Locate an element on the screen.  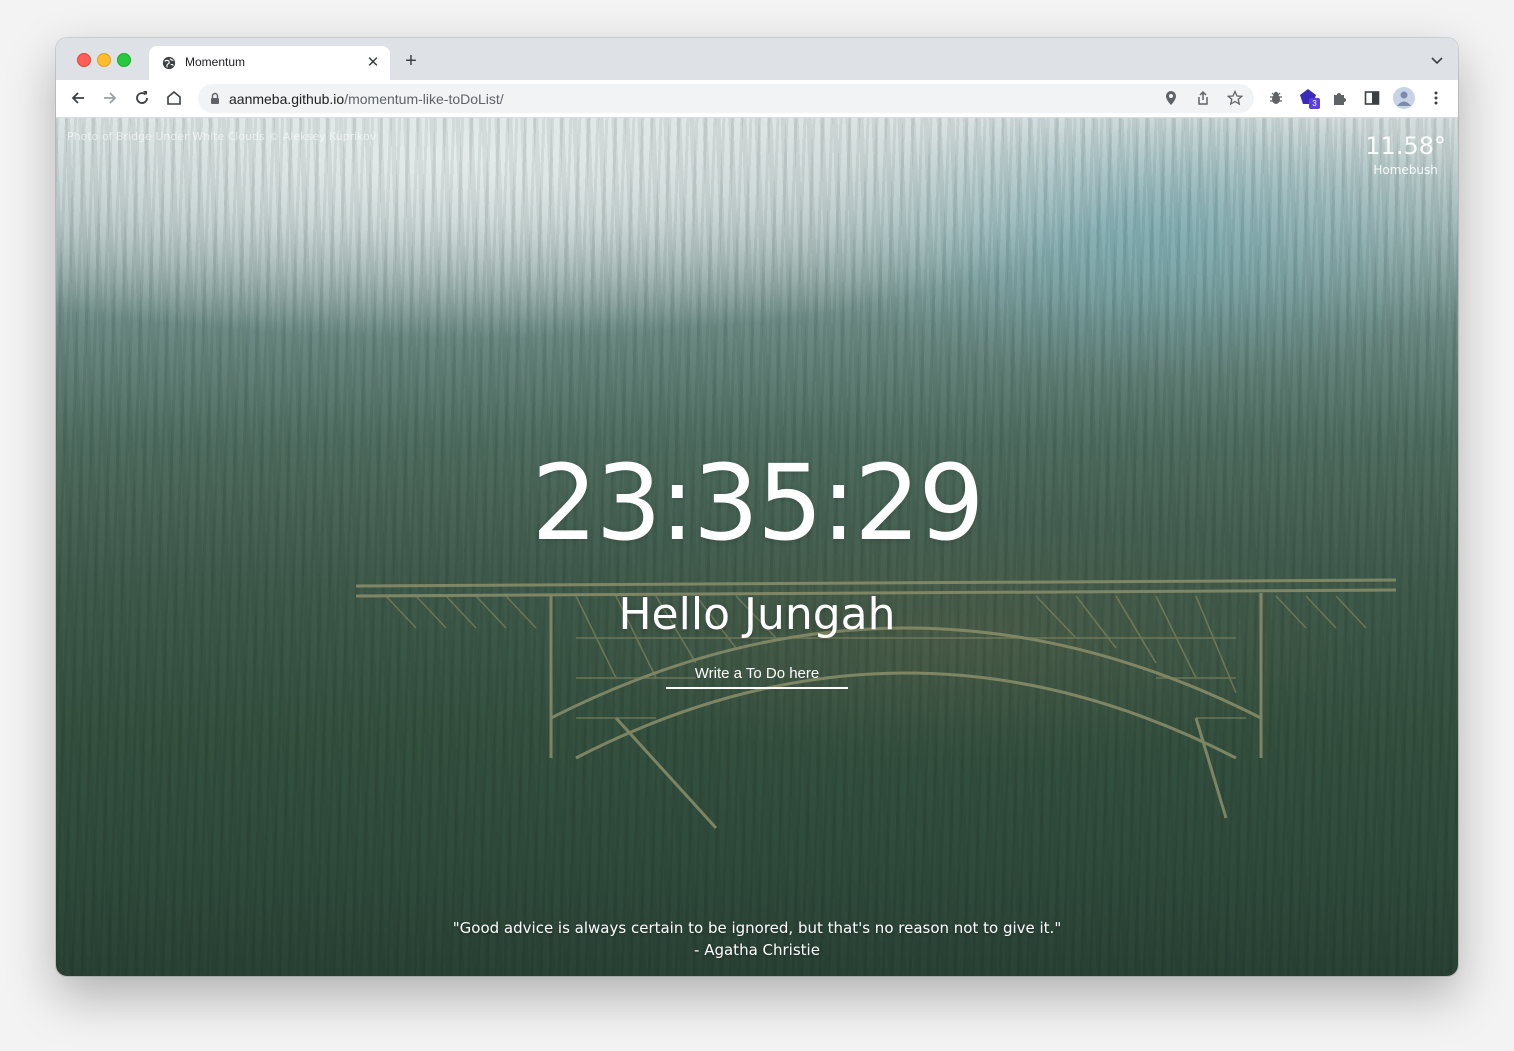
tab-strip: Momentum ✕ + is located at coordinates (757, 59).